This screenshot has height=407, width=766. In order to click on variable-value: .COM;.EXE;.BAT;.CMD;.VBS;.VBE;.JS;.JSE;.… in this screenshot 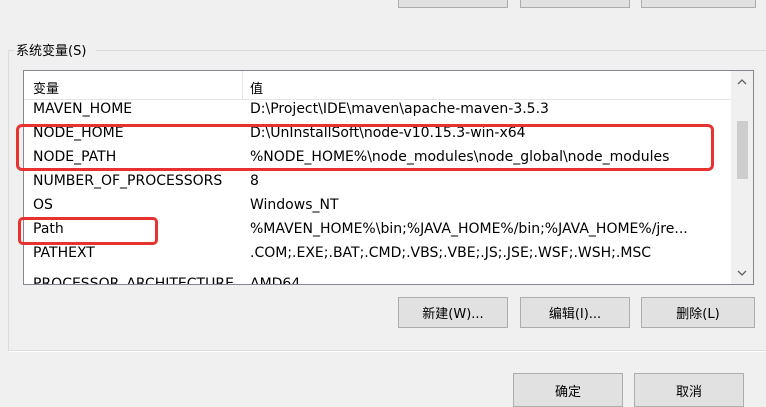, I will do `click(451, 253)`.